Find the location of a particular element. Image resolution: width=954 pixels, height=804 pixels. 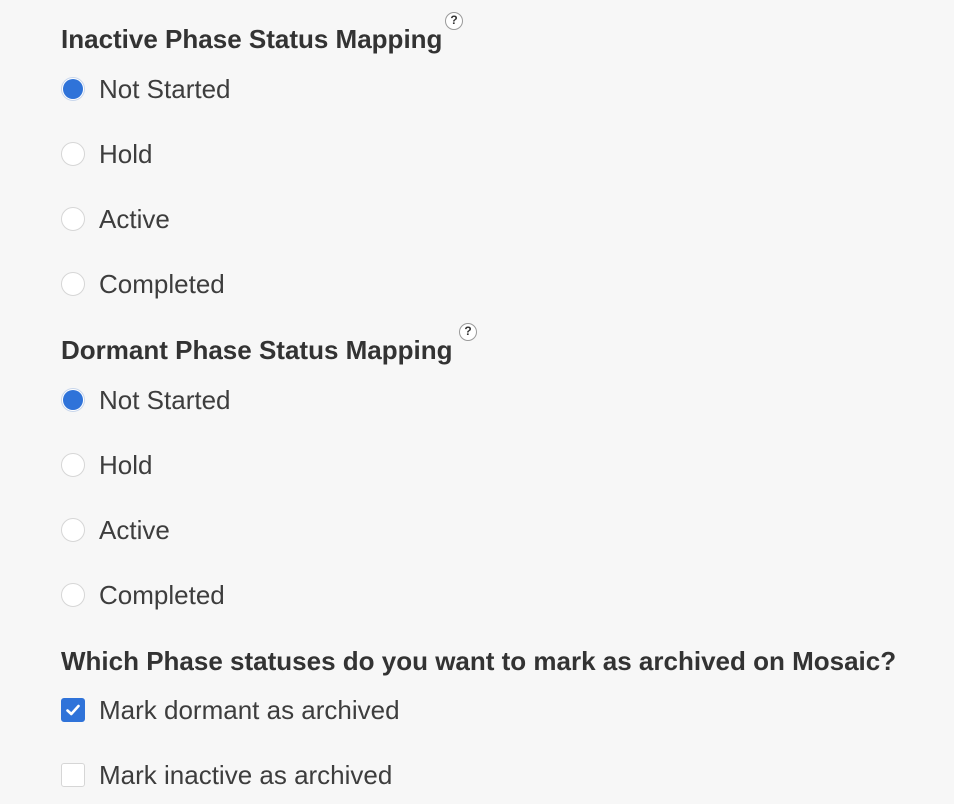

inactive-option-completed: Completed is located at coordinates (143, 284).